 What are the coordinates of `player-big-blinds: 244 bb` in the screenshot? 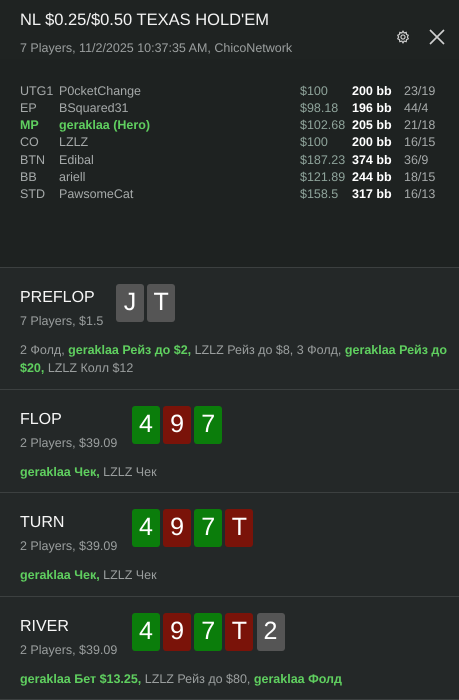 It's located at (372, 177).